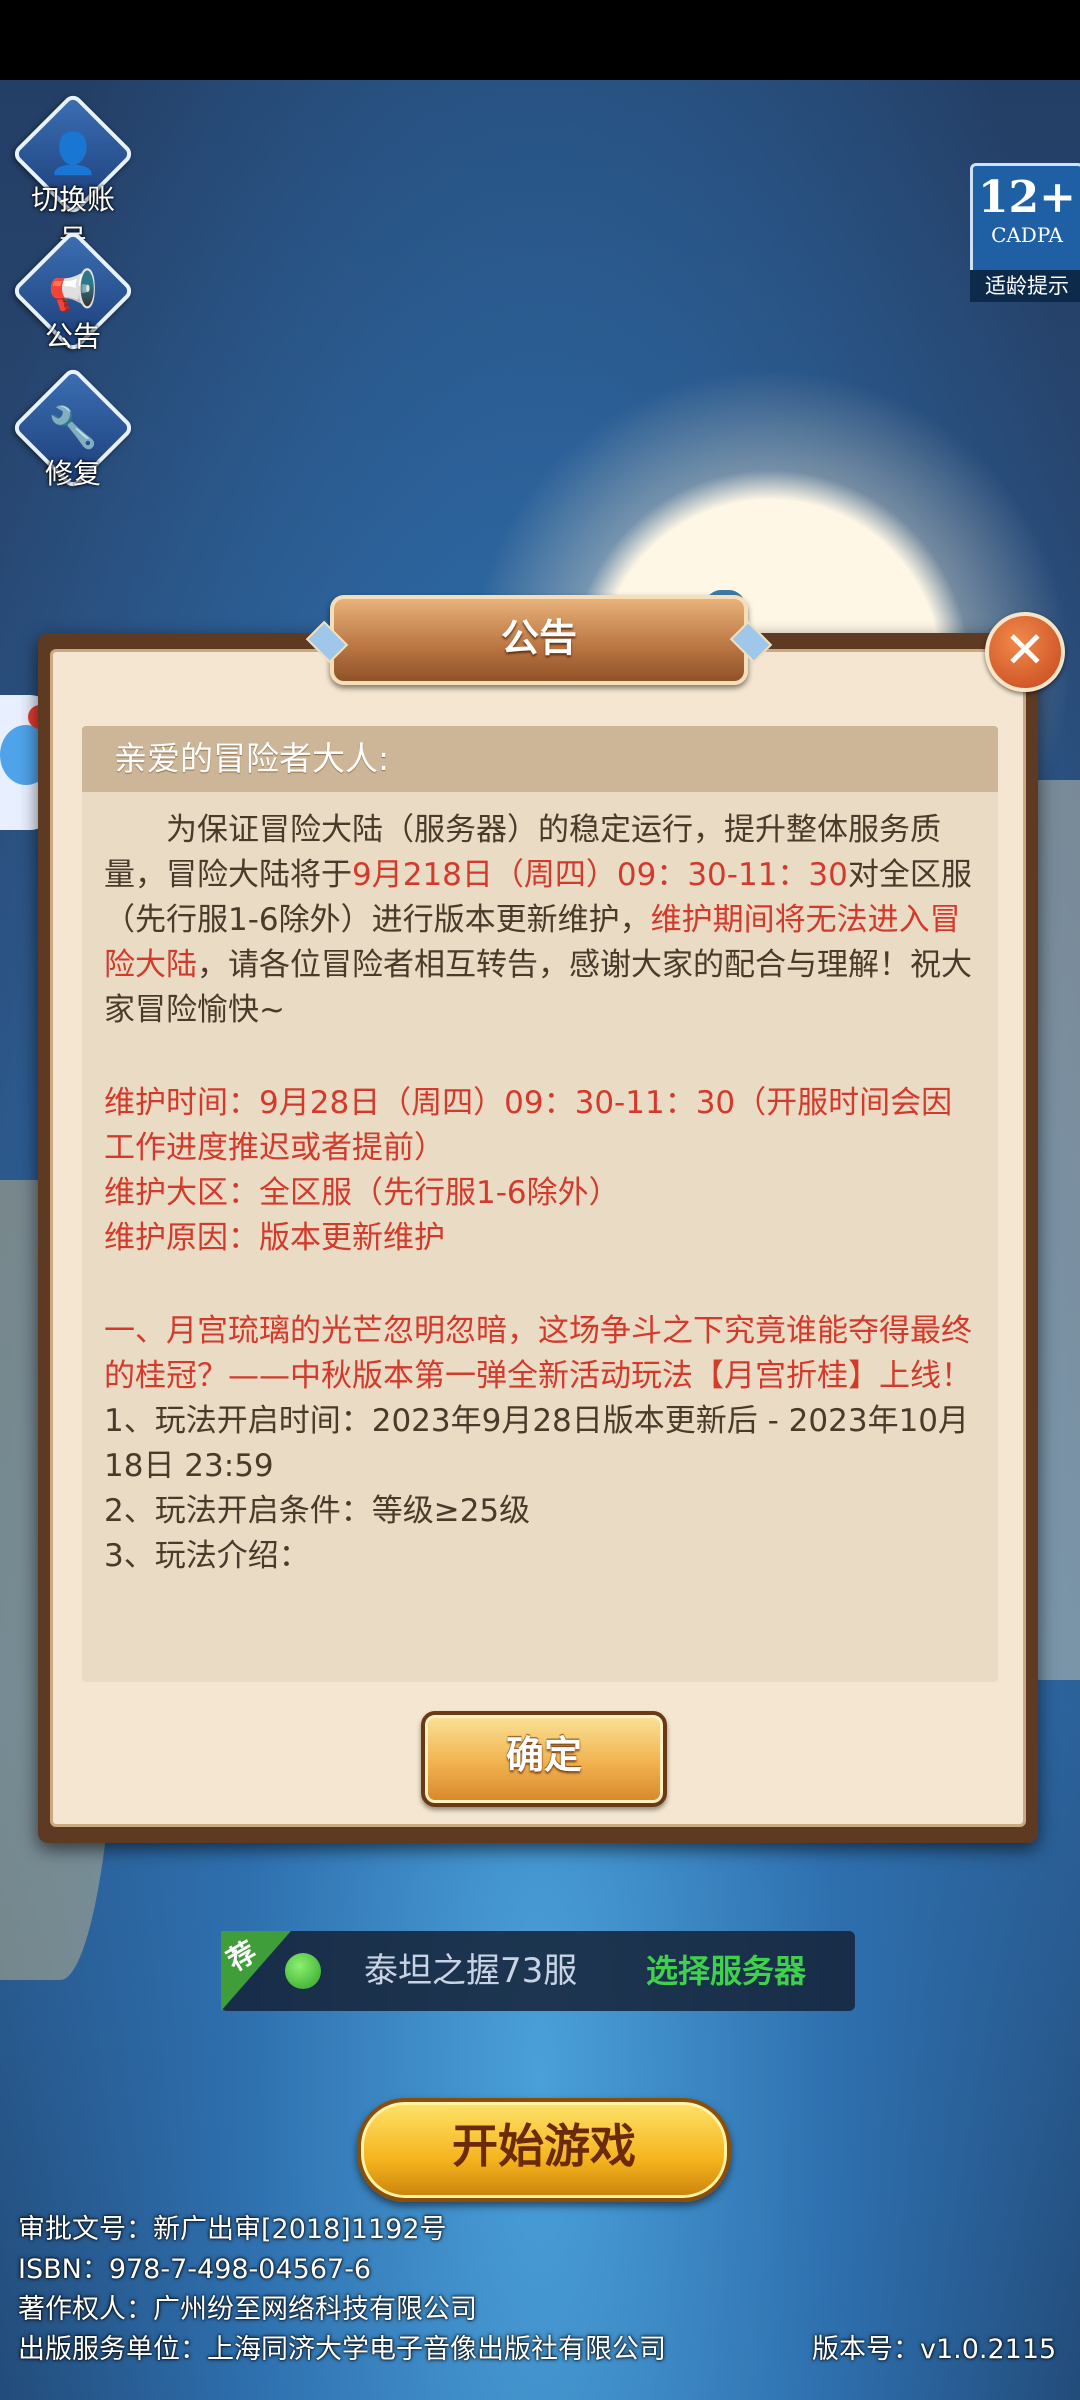  What do you see at coordinates (544, 2150) in the screenshot?
I see `start-game-button: 开始游戏` at bounding box center [544, 2150].